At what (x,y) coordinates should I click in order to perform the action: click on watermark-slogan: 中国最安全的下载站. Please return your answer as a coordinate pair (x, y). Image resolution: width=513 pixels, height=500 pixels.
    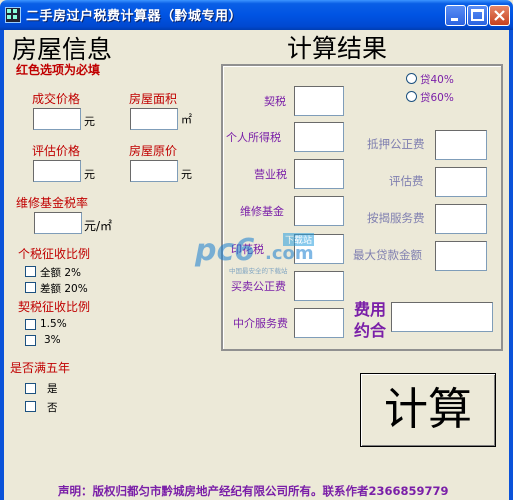
    Looking at the image, I should click on (258, 271).